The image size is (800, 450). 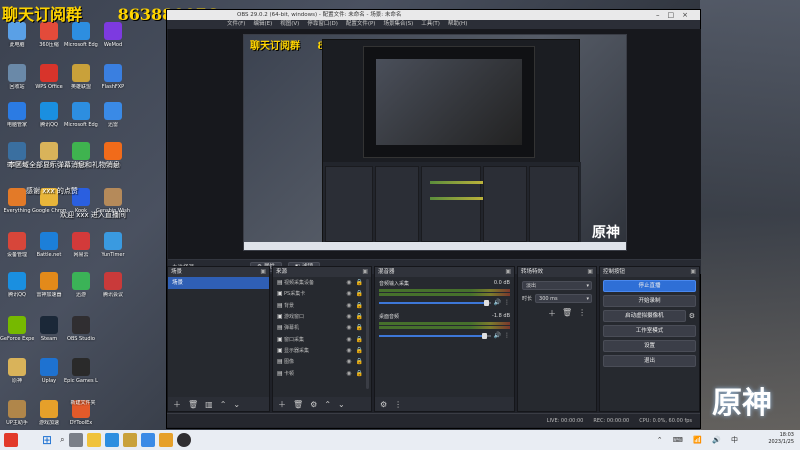 I want to click on task-view-icon, so click(x=75, y=440).